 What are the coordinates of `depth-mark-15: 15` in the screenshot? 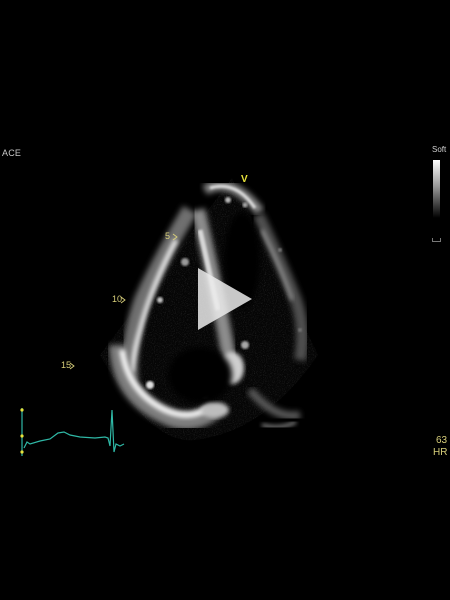 It's located at (66, 365).